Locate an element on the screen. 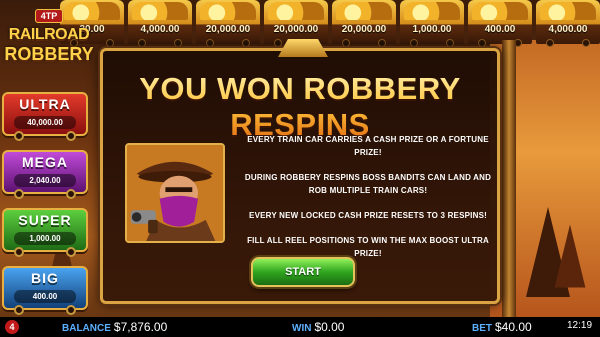 This screenshot has width=600, height=337. bet-display: BET $40.00 is located at coordinates (502, 327).